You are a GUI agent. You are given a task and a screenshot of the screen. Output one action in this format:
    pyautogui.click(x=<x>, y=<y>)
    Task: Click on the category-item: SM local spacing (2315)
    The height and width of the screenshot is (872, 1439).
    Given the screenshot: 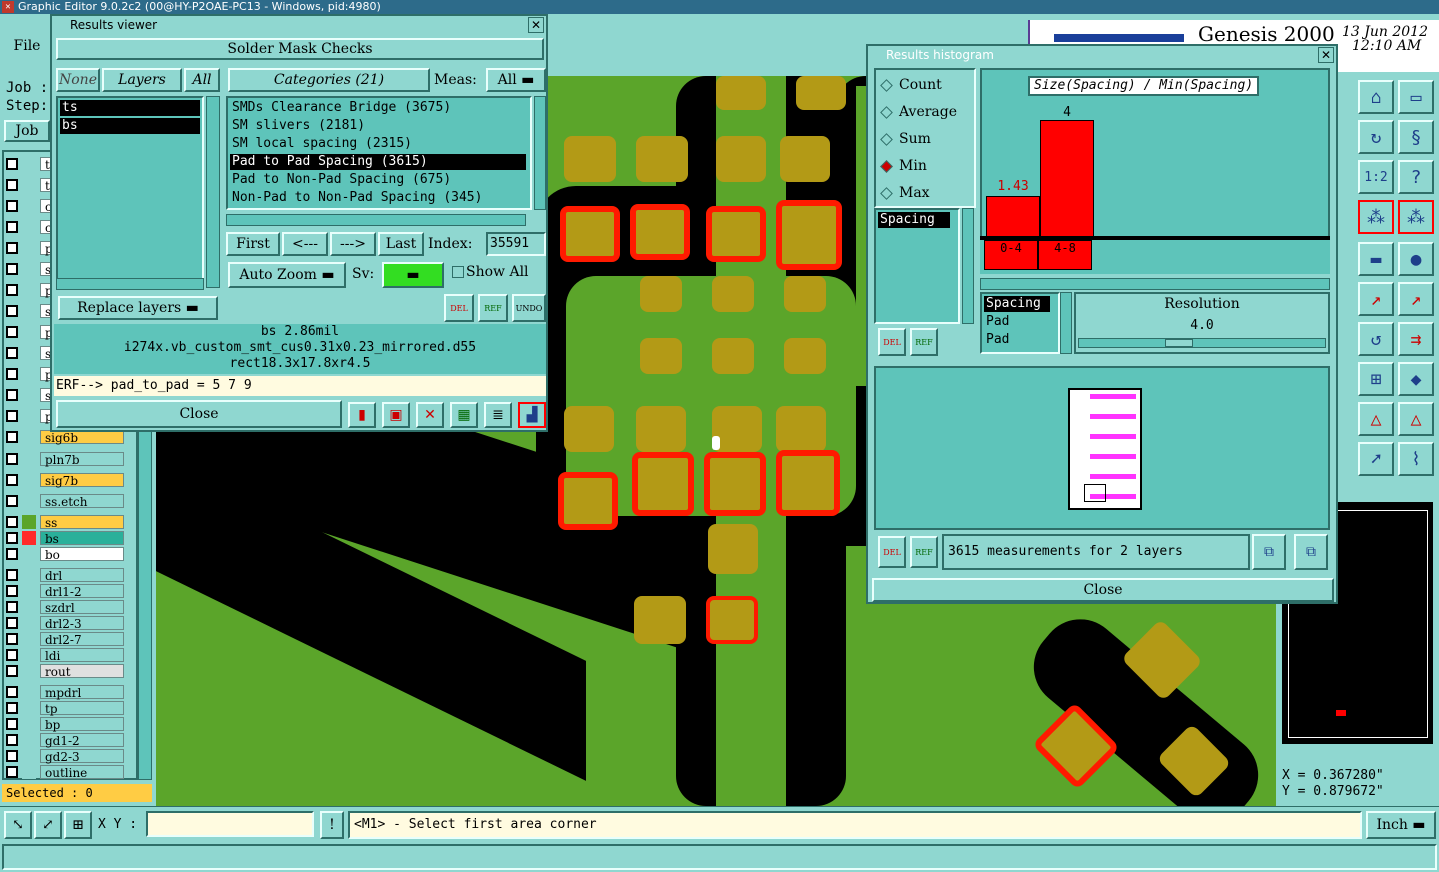 What is the action you would take?
    pyautogui.click(x=378, y=144)
    